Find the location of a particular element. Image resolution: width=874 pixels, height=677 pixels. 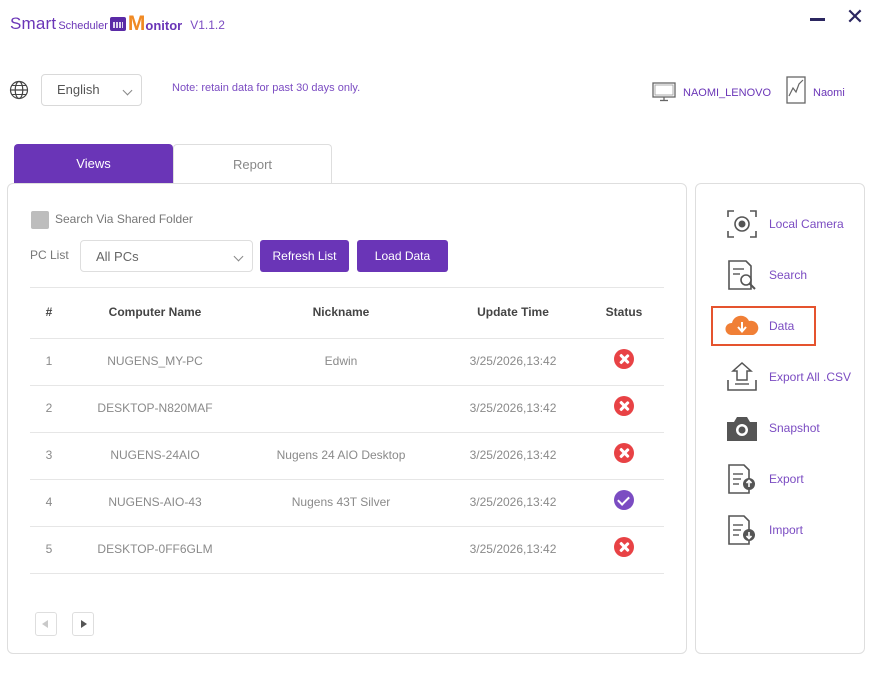

logo-onitor-text: onitor is located at coordinates (164, 25).